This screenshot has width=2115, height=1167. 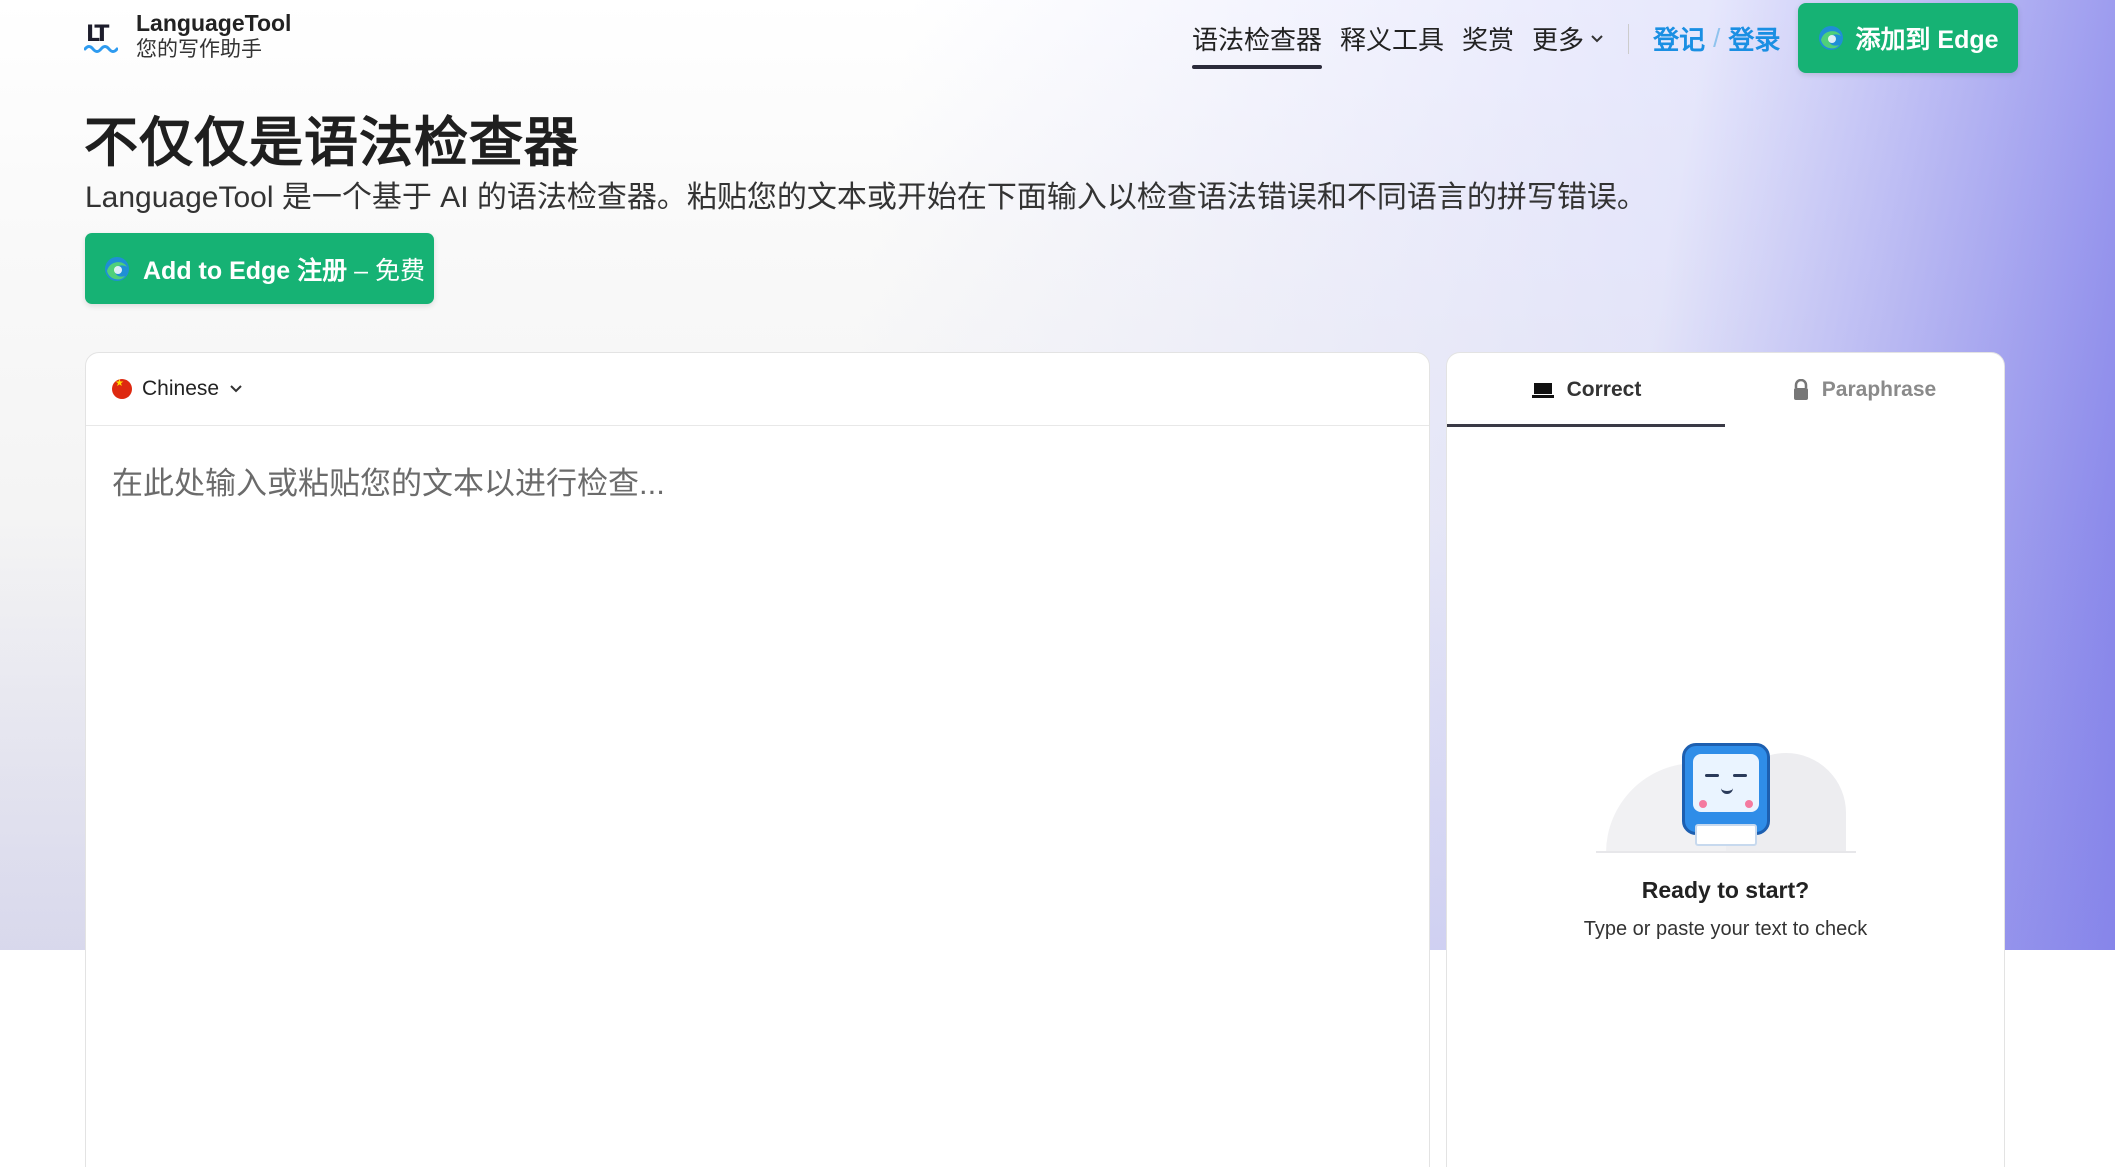 I want to click on tab-paraphrase: Paraphrase, so click(x=1864, y=390).